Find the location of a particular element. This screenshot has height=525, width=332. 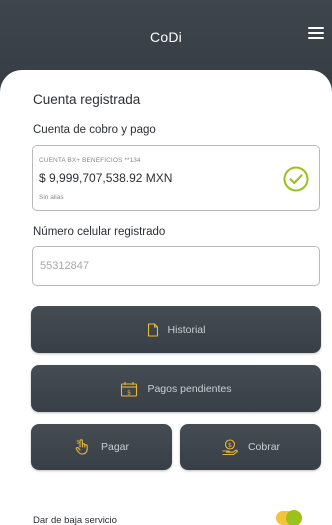

phone-field: 55312847 is located at coordinates (176, 266).